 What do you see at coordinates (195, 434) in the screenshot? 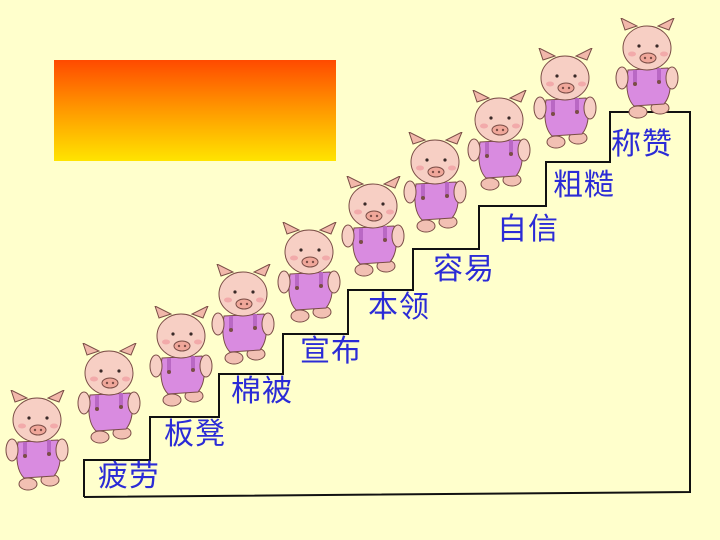
I see `word-2: 板凳` at bounding box center [195, 434].